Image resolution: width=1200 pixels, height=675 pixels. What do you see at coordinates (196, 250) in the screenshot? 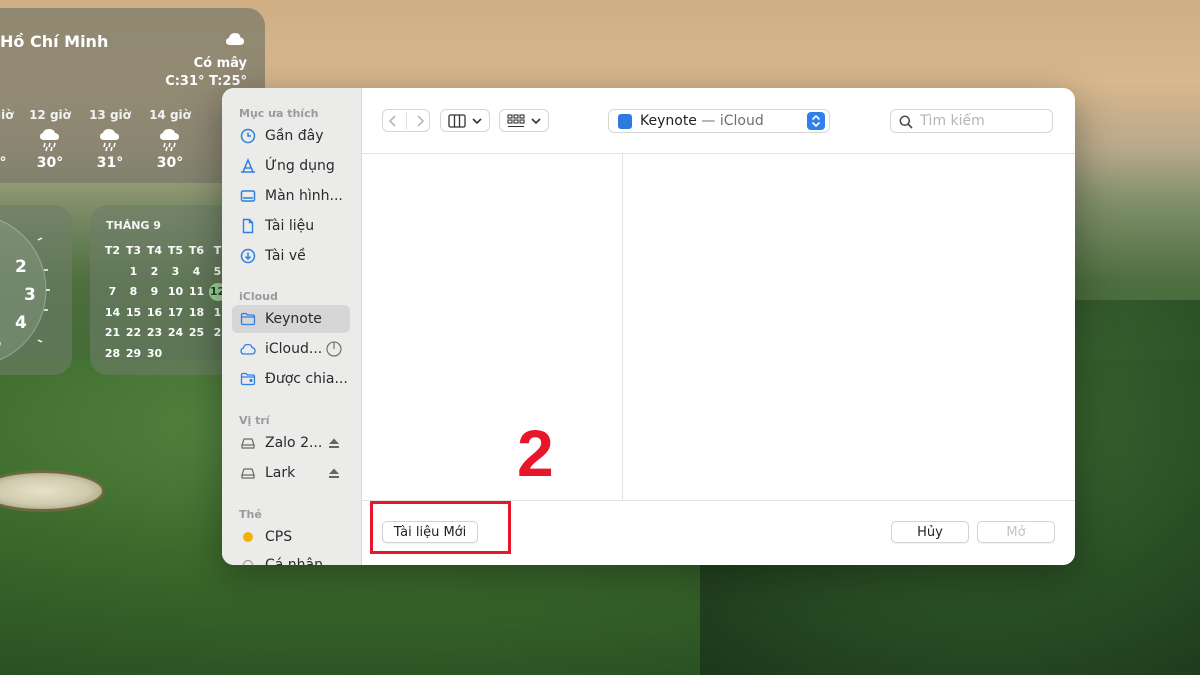
I see `weekday: T6` at bounding box center [196, 250].